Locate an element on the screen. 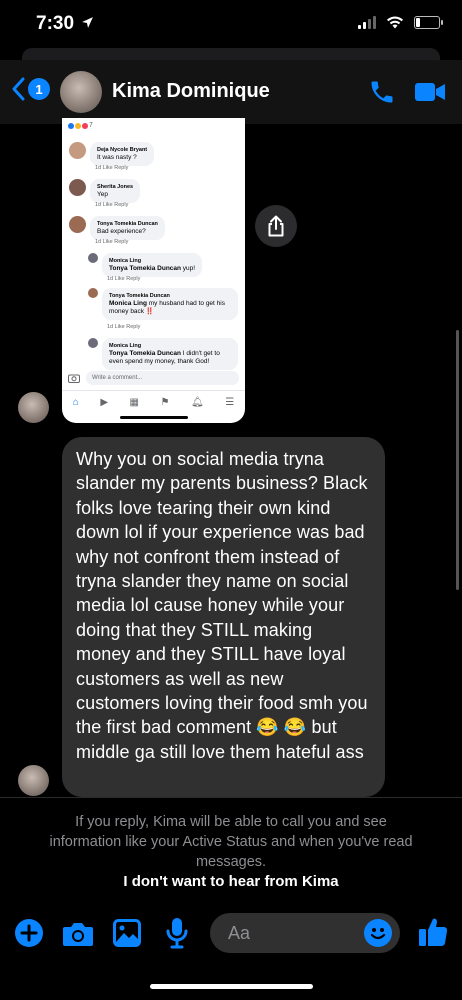 This screenshot has height=1000, width=462. flag-icon: ⚑ is located at coordinates (165, 402).